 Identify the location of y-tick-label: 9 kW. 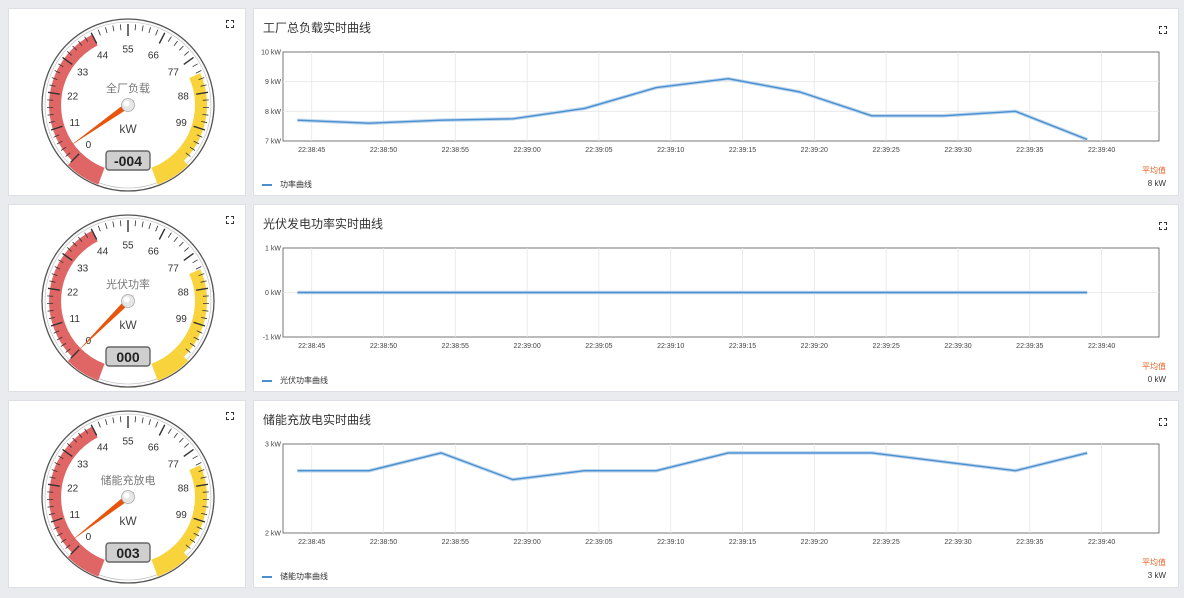
(273, 82).